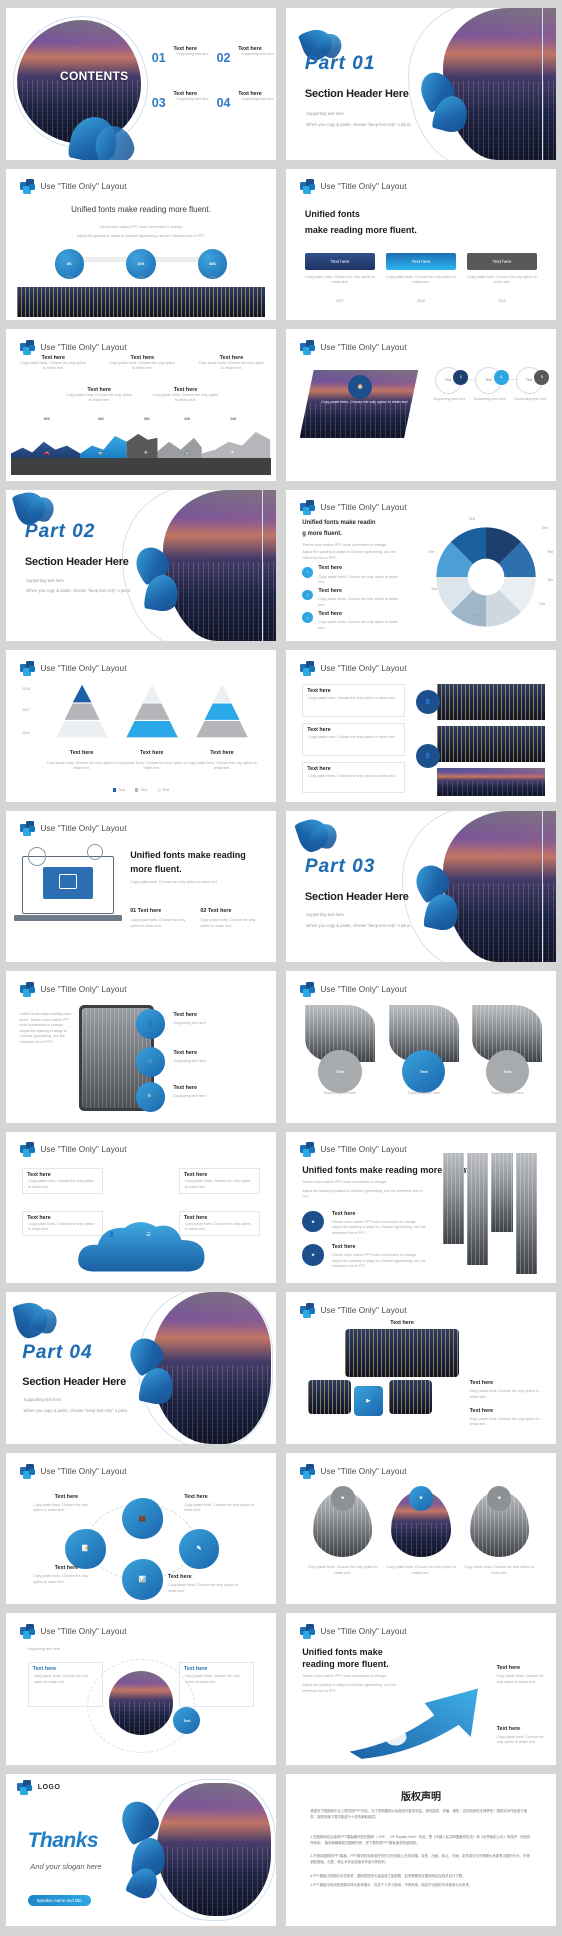  What do you see at coordinates (47, 418) in the screenshot?
I see `chart-value: 60K` at bounding box center [47, 418].